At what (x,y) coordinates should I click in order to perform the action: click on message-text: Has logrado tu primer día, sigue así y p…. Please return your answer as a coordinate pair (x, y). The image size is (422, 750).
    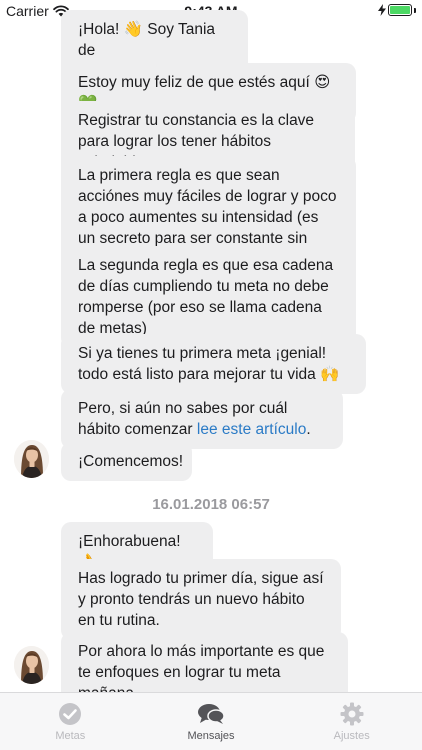
    Looking at the image, I should click on (201, 599).